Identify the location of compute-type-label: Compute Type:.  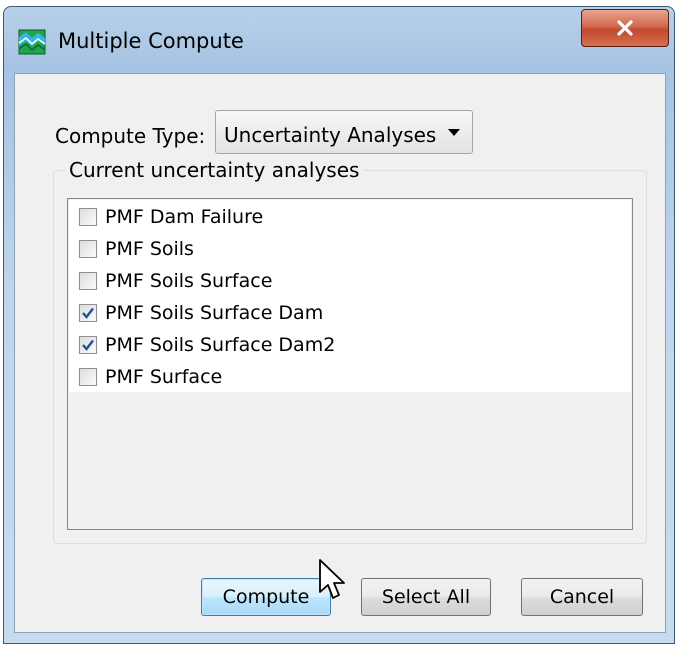
(130, 136).